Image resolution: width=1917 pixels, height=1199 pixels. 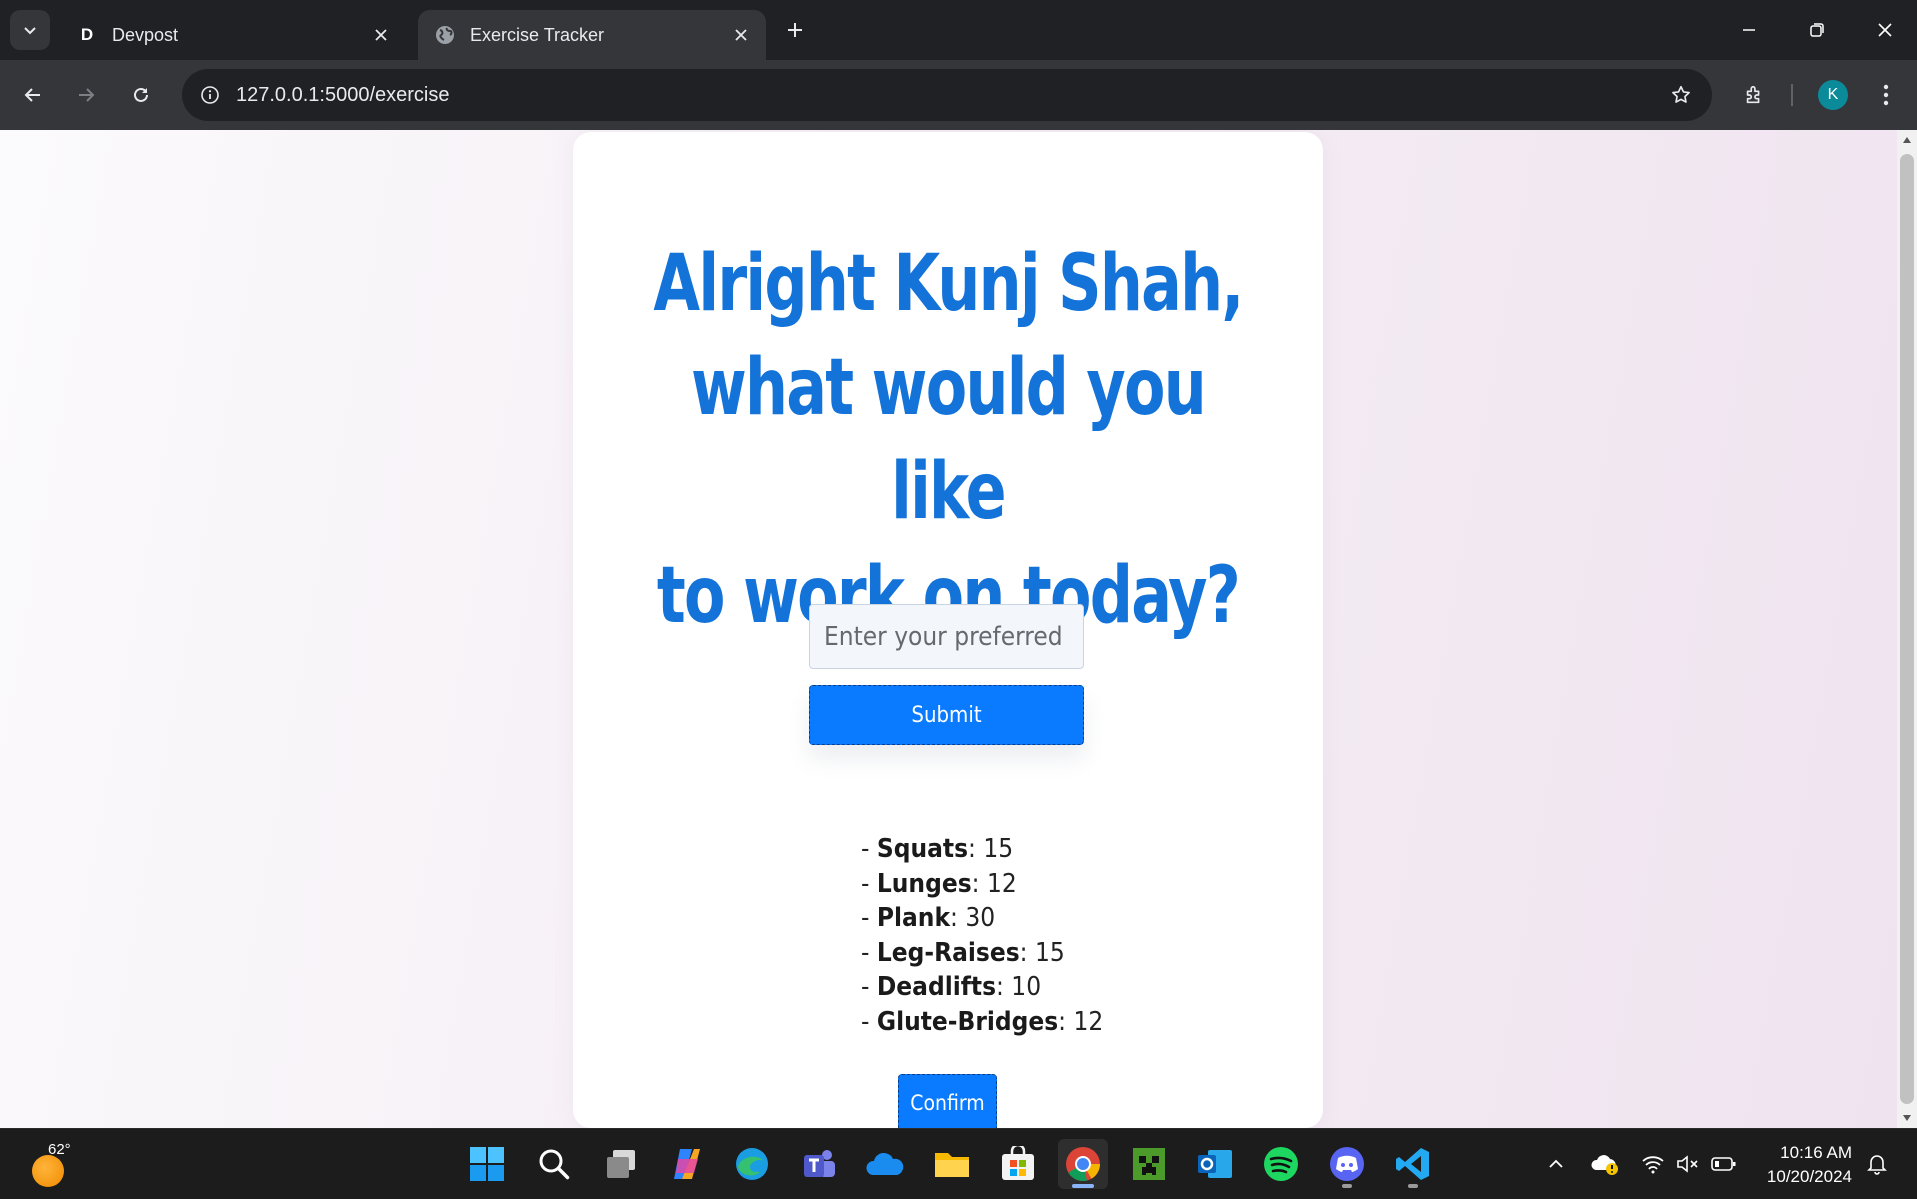 I want to click on menu-kebab-icon, so click(x=1886, y=95).